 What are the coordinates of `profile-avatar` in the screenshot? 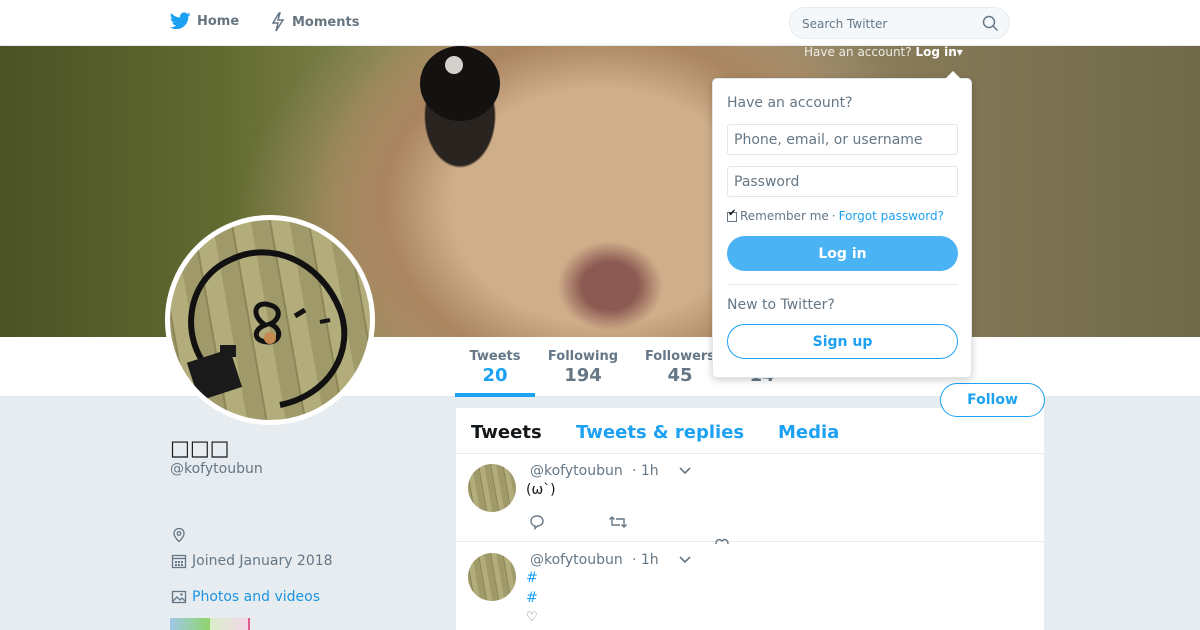 It's located at (270, 320).